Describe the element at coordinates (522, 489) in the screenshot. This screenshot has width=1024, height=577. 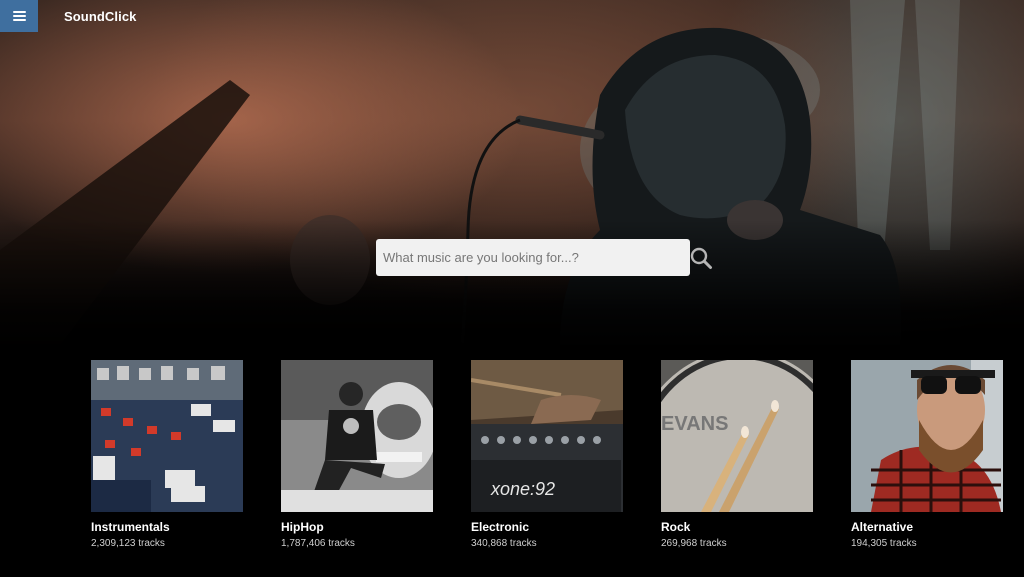
I see `svg-text: xone:92` at that location.